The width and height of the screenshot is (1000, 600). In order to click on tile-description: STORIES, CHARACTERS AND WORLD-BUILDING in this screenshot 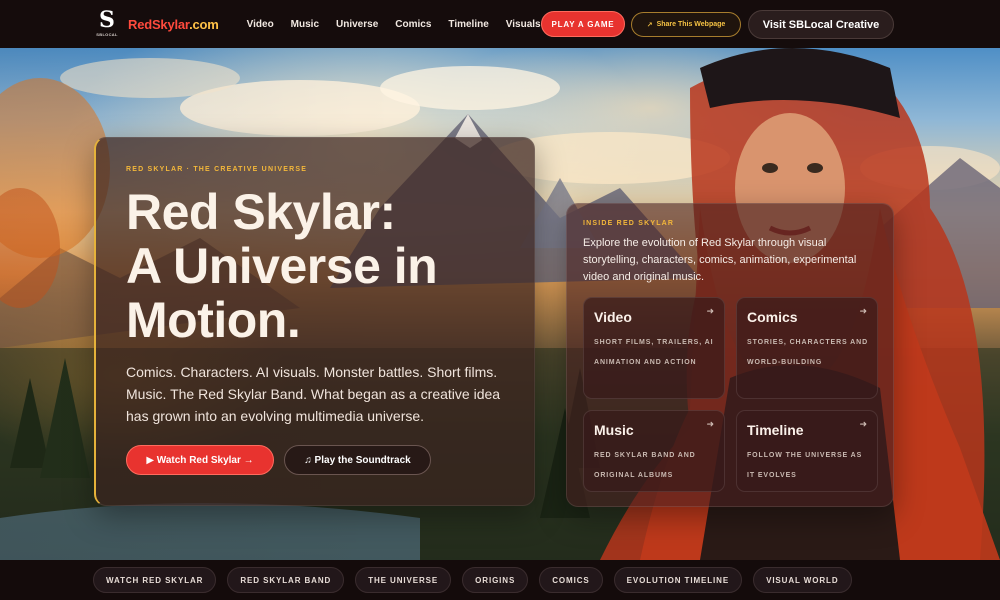, I will do `click(808, 352)`.